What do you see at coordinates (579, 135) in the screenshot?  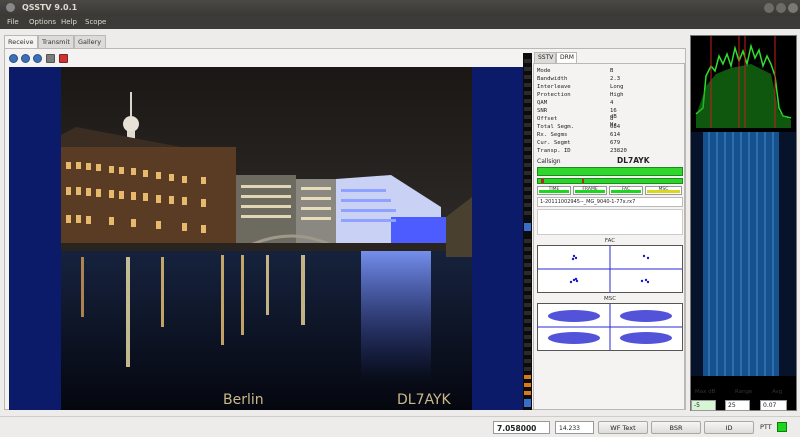 I see `field-rx-segments: Rx. Segms 614` at bounding box center [579, 135].